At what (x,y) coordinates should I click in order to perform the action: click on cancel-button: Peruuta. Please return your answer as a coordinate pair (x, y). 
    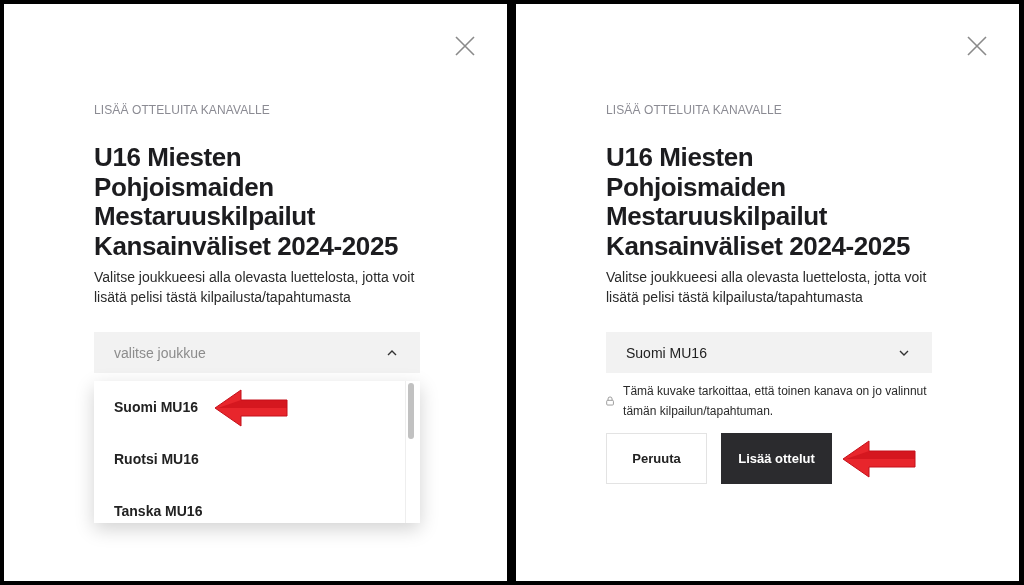
    Looking at the image, I should click on (656, 458).